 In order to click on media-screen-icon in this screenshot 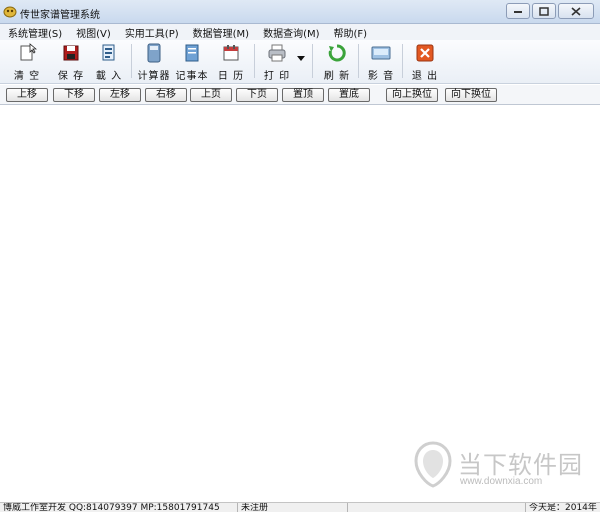, I will do `click(381, 53)`.